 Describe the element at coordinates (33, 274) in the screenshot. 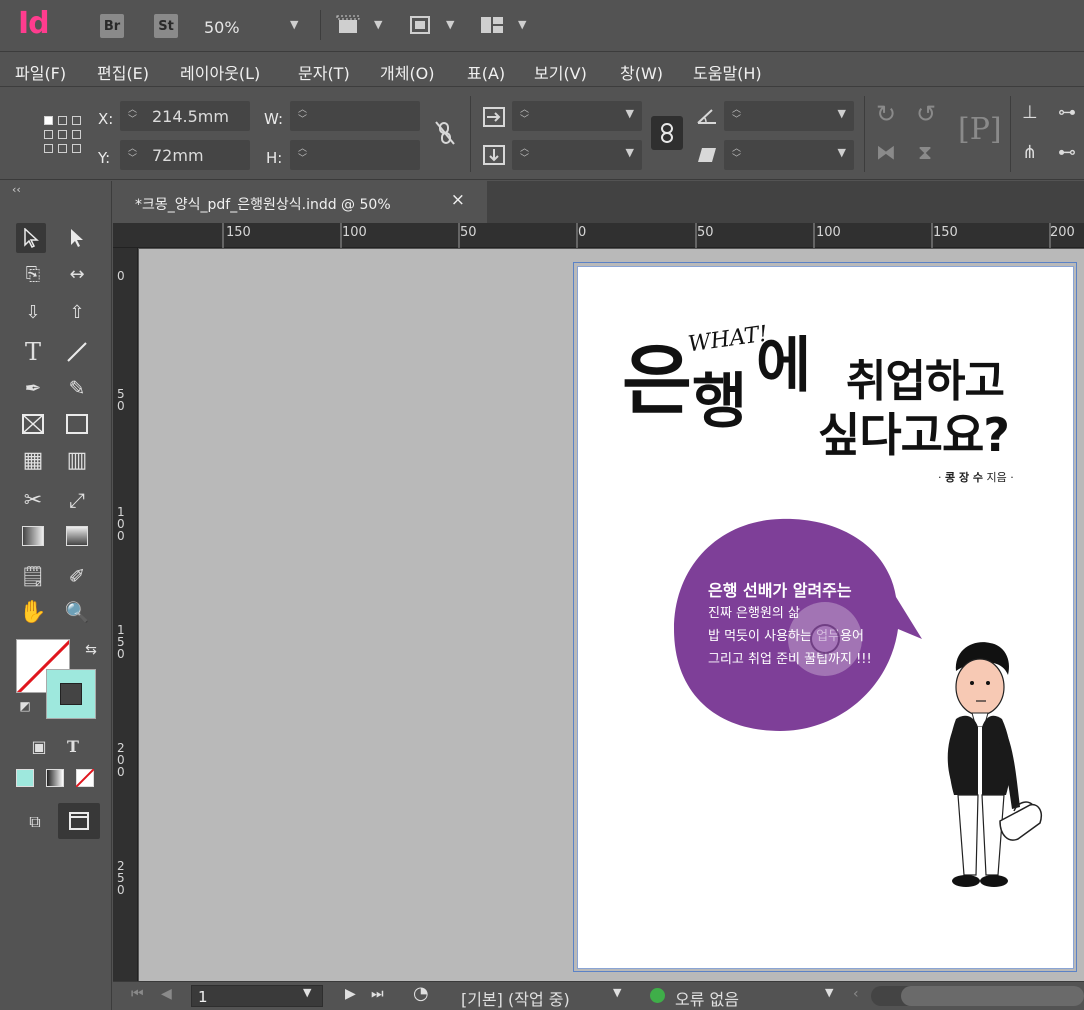

I see `page-tool-icon: ⎘` at that location.